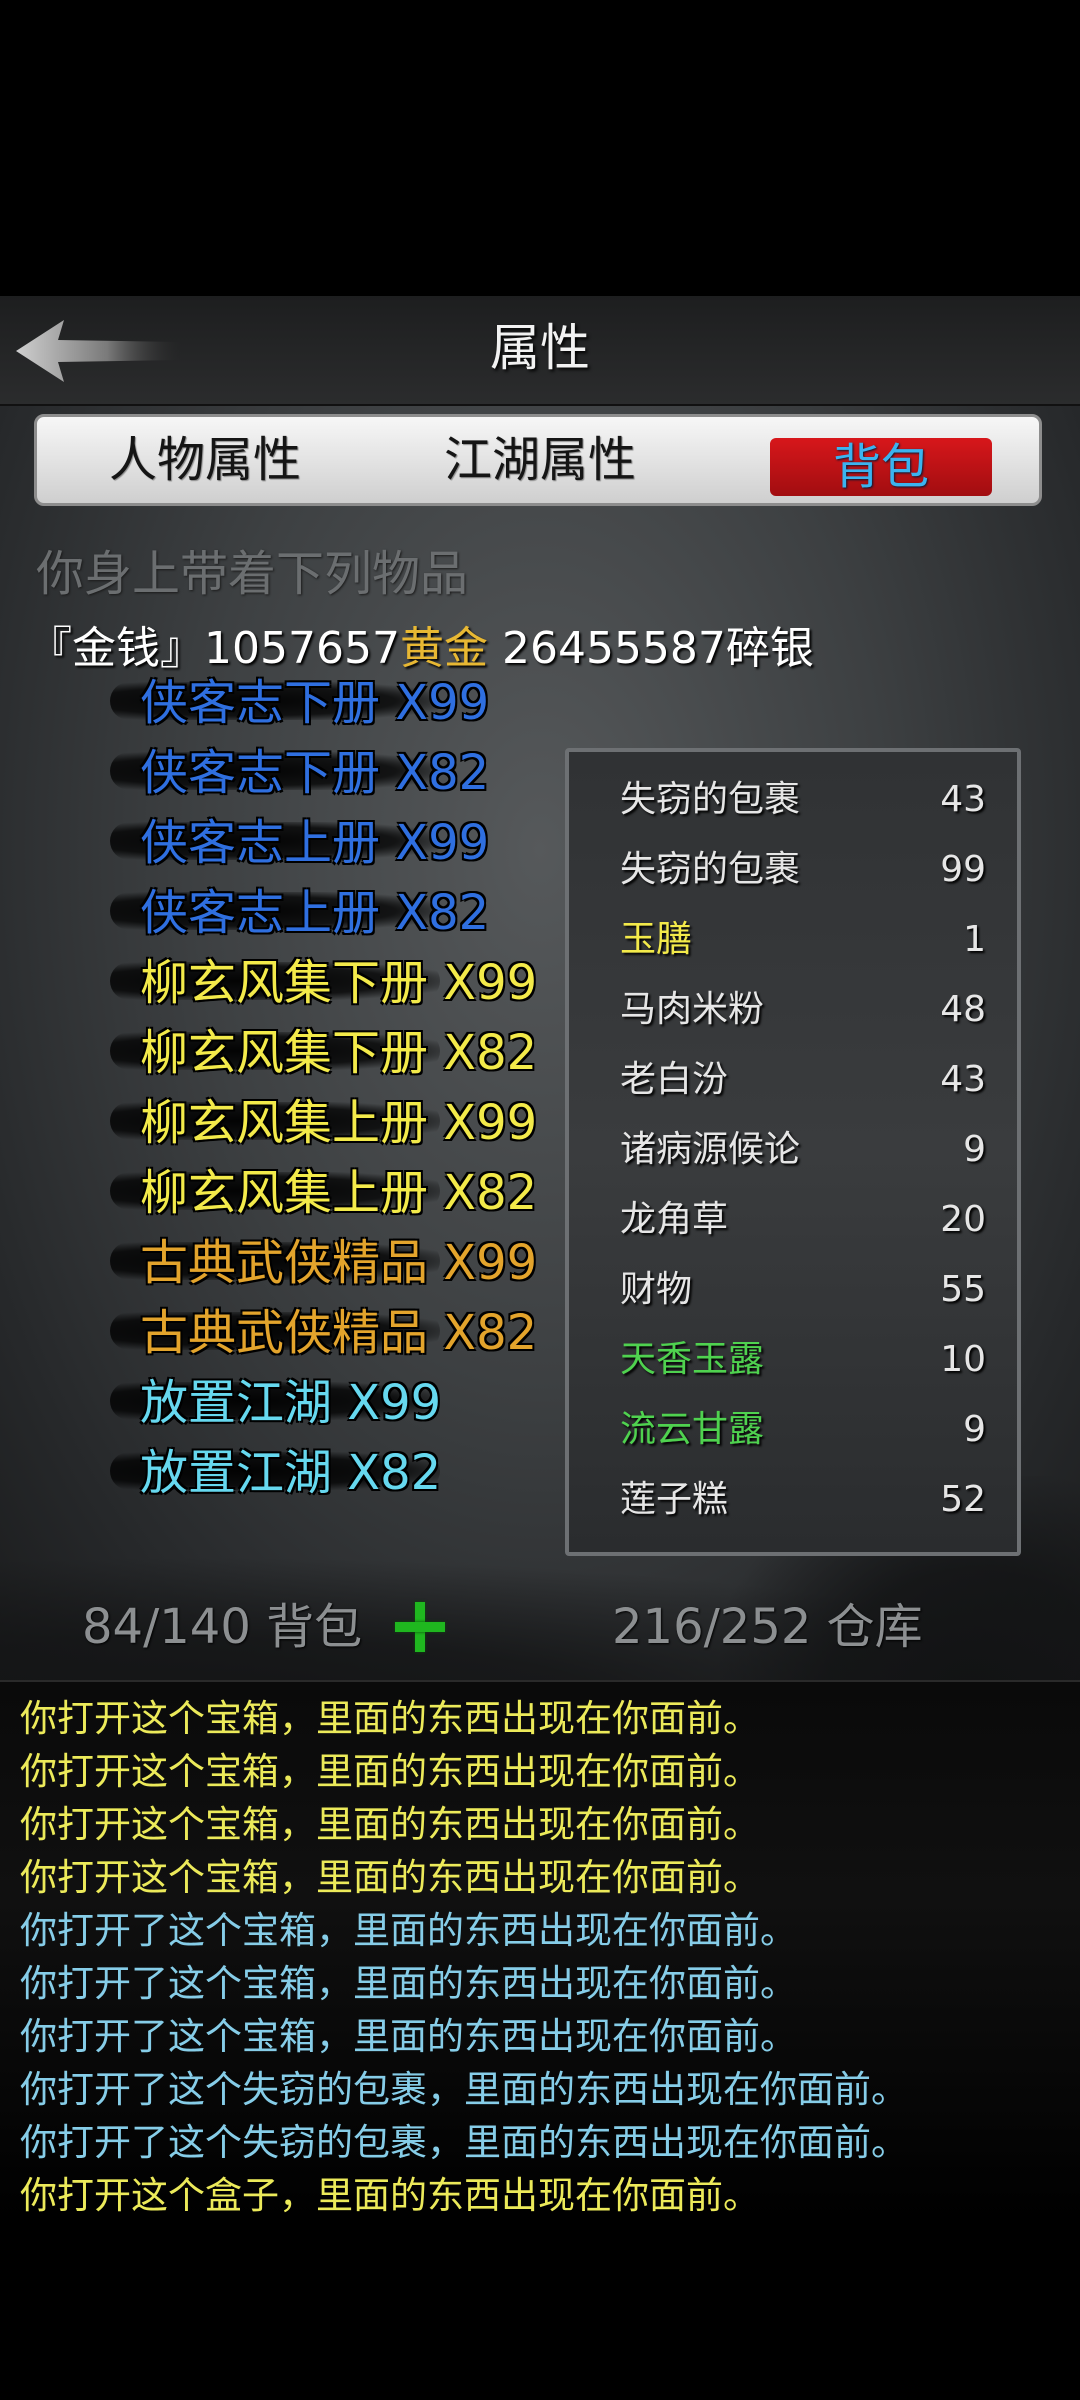 The width and height of the screenshot is (1080, 2400). I want to click on bag-item: 柳玄风集上册 X99, so click(330, 1123).